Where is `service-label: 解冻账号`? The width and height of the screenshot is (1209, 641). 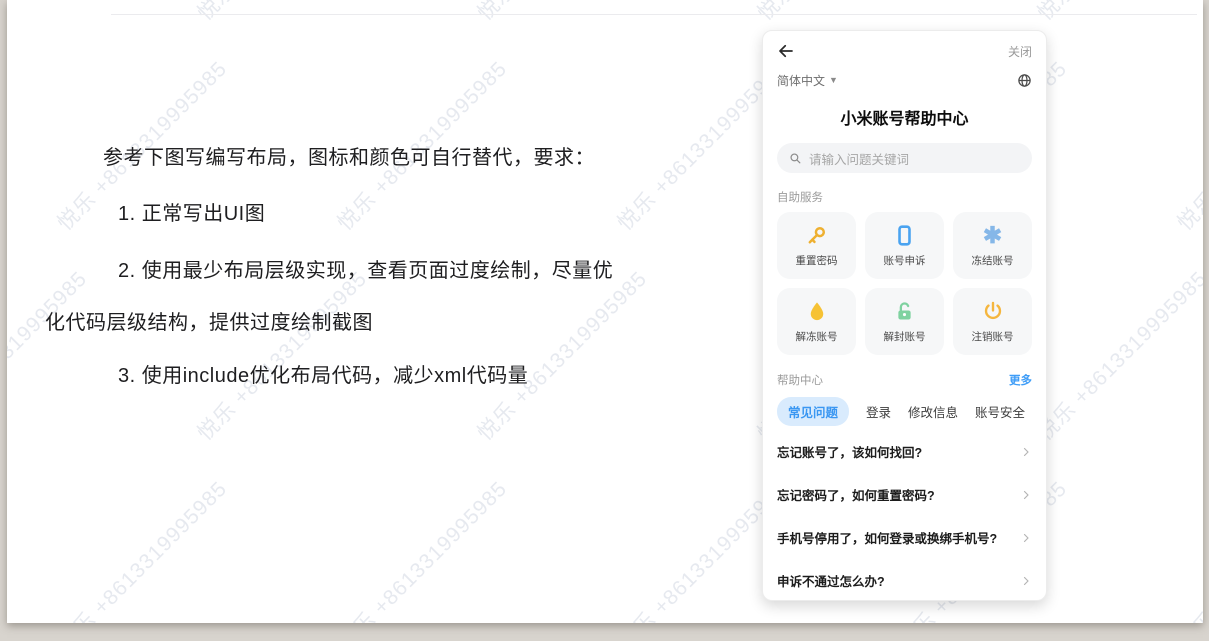 service-label: 解冻账号 is located at coordinates (816, 337).